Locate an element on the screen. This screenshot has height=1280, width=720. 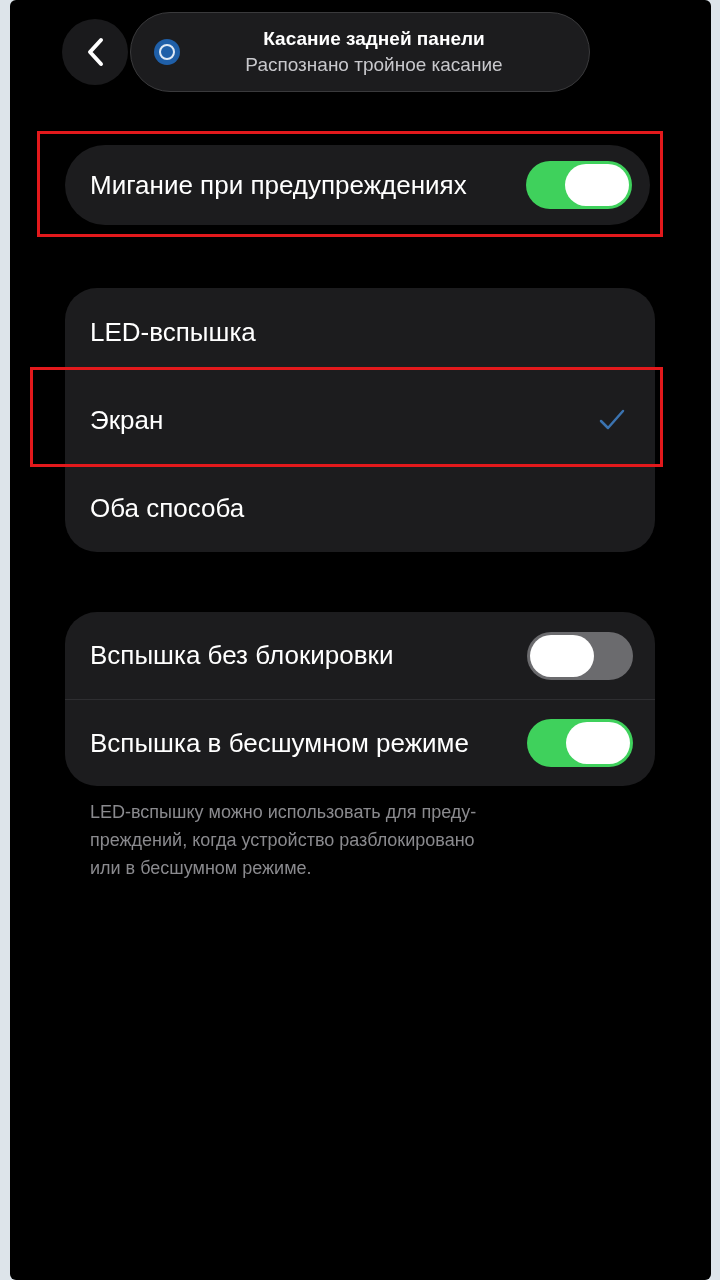
checkmark-icon is located at coordinates (612, 420).